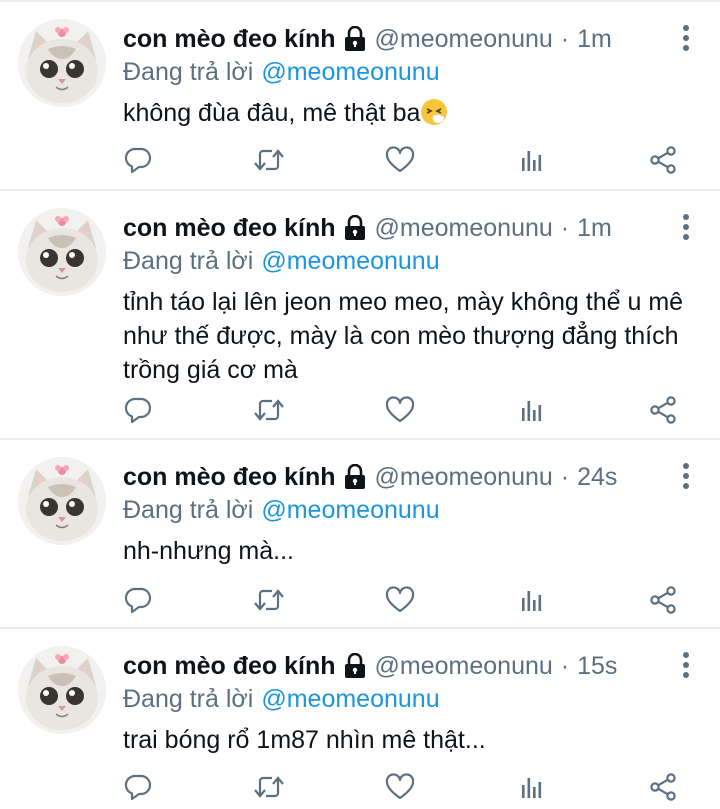  Describe the element at coordinates (434, 112) in the screenshot. I see `sneezing-face-emoji` at that location.